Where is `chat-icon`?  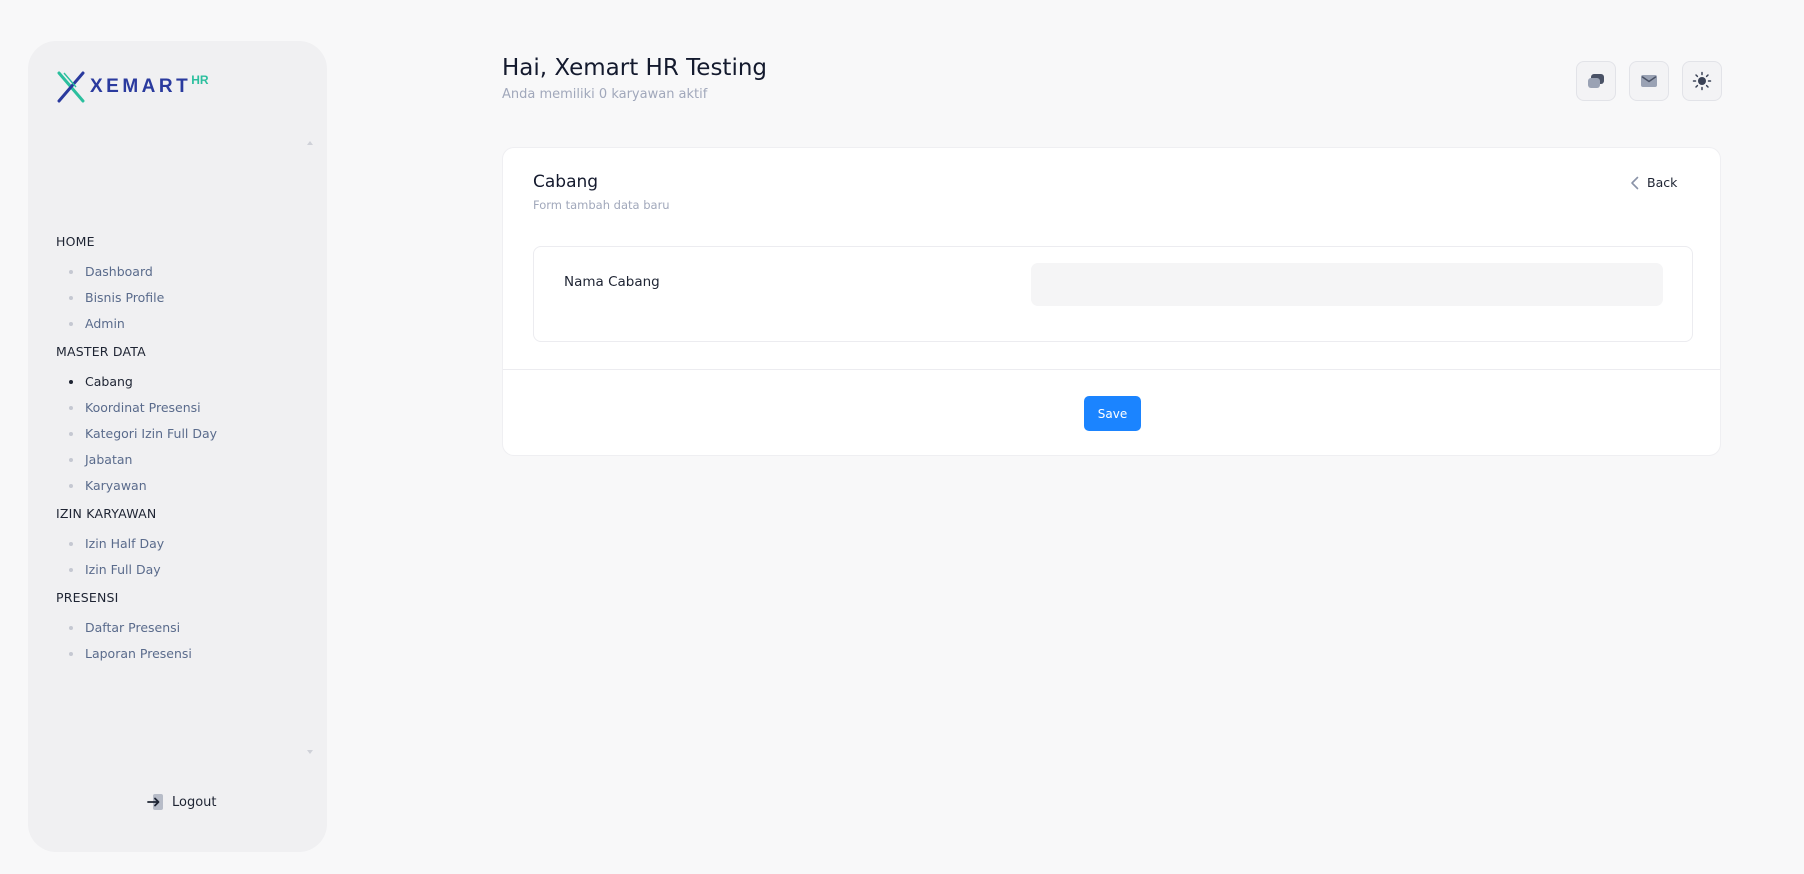 chat-icon is located at coordinates (1596, 81).